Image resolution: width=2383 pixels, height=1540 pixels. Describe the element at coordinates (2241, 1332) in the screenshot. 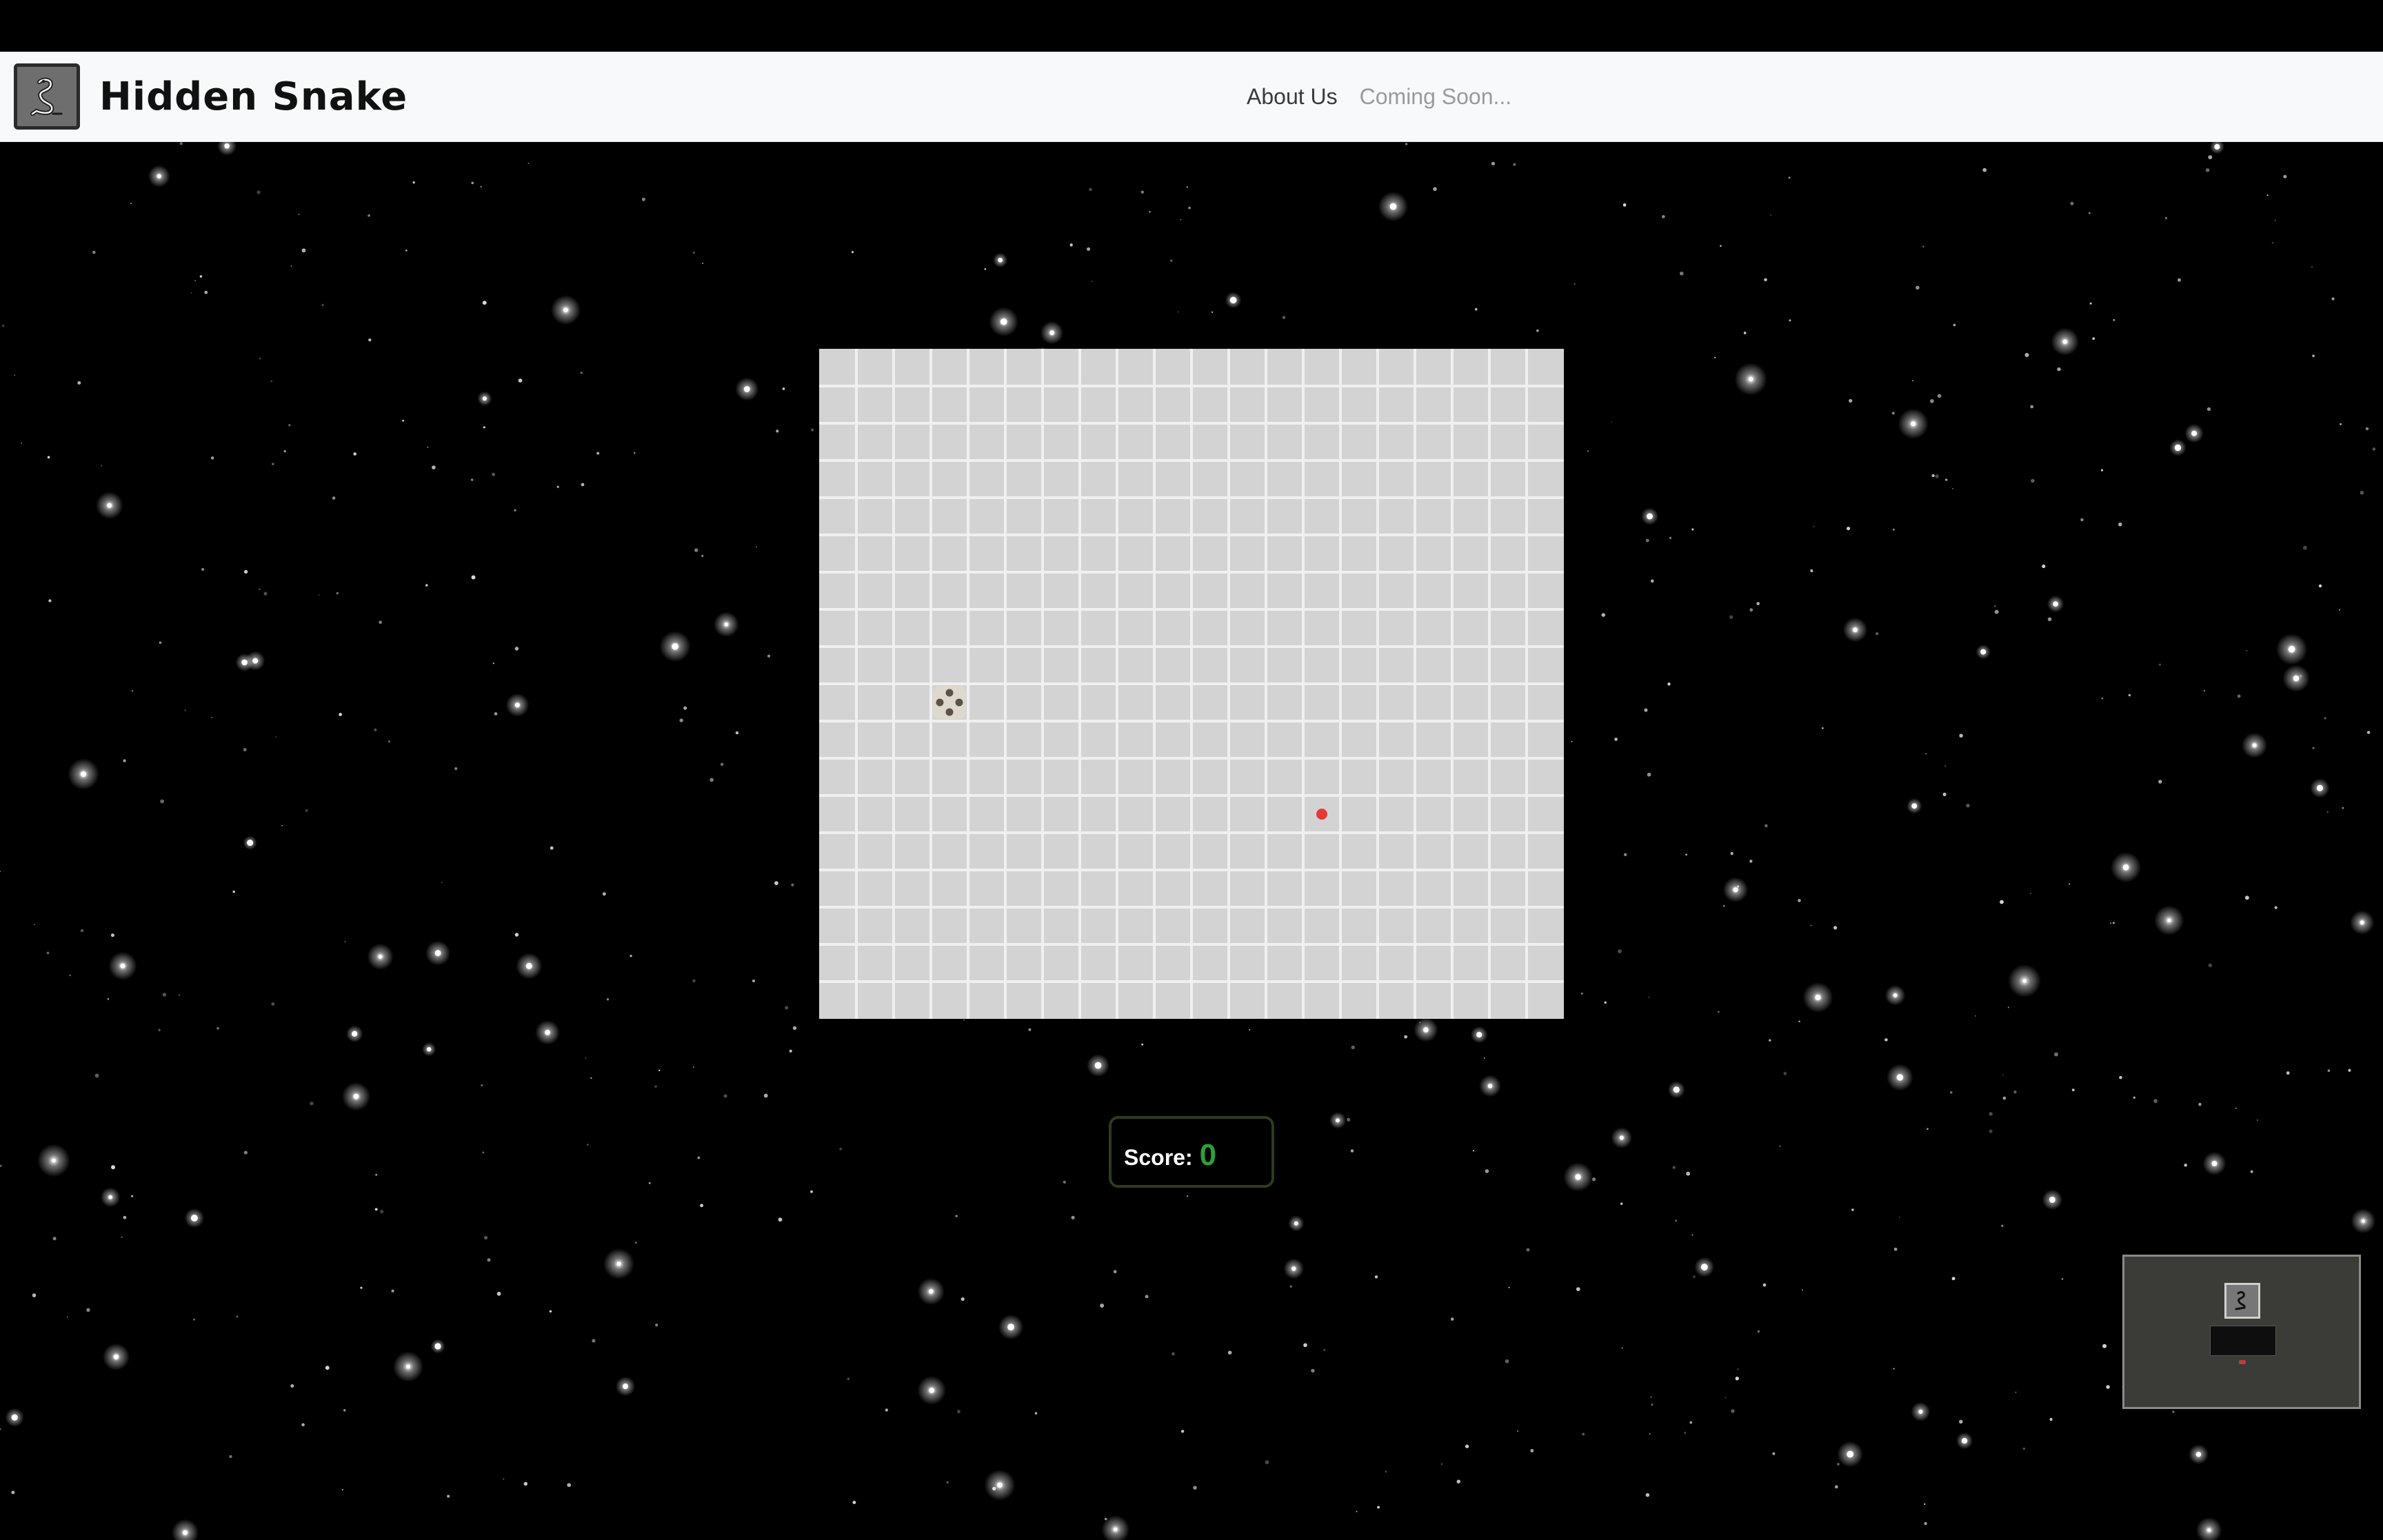

I see `page-thumbnail` at that location.